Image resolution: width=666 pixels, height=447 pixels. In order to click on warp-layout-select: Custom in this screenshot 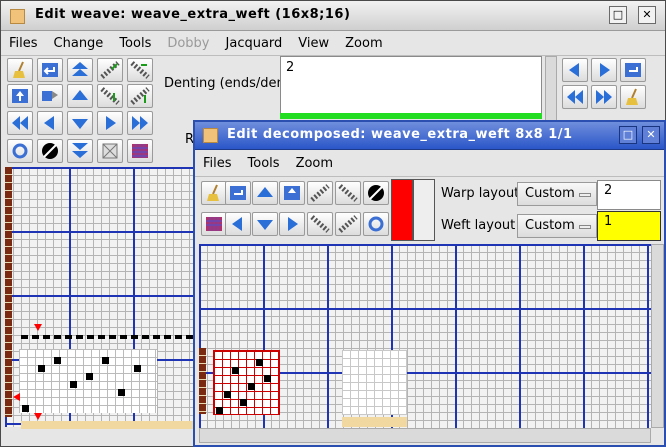, I will do `click(557, 194)`.